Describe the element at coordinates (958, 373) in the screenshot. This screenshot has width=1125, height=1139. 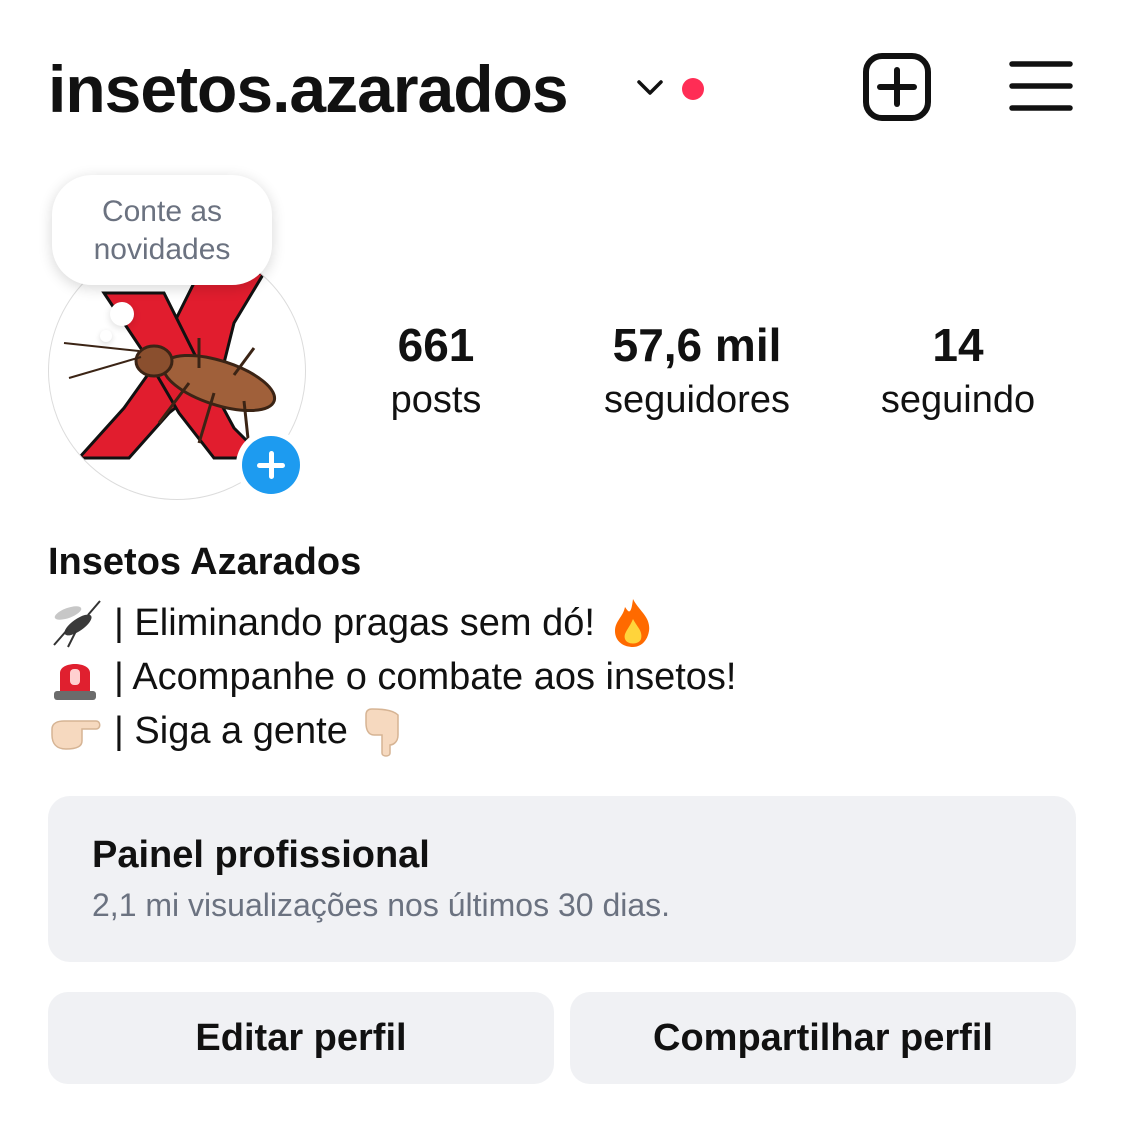
I see `stat-following: 14 seguindo` at that location.